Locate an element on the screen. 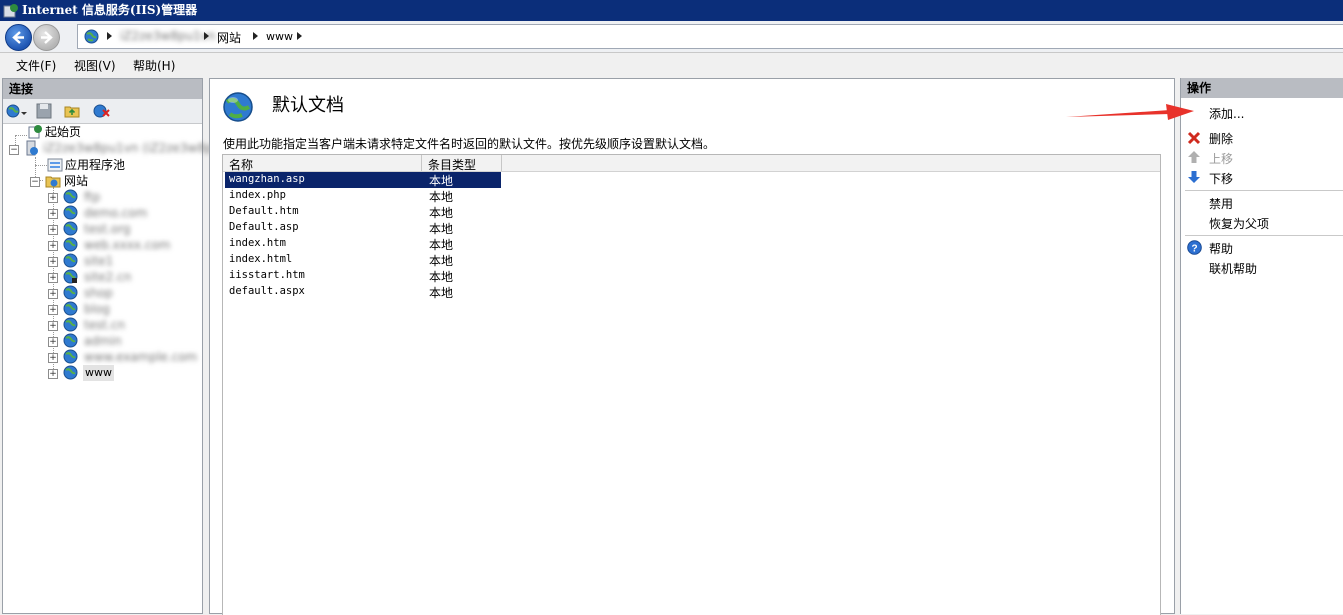 The width and height of the screenshot is (1343, 615). breadcrumb-sites: 网站 is located at coordinates (229, 37).